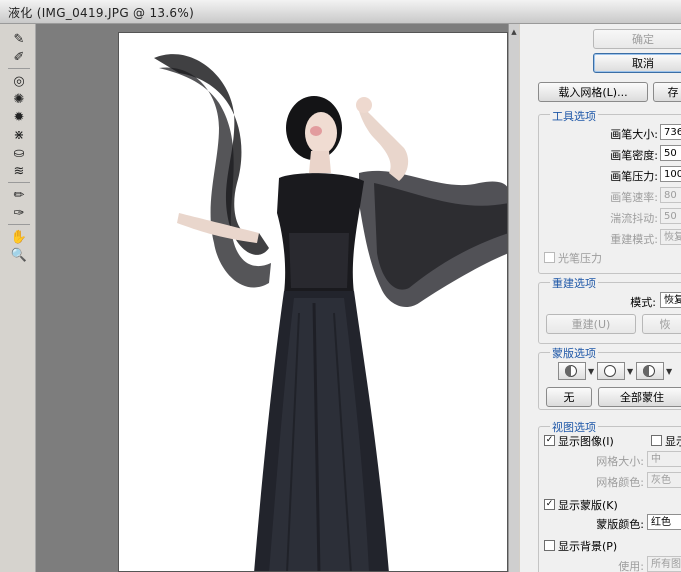 This screenshot has height=572, width=681. What do you see at coordinates (591, 324) in the screenshot?
I see `reconstruct-button: 重建(U)` at bounding box center [591, 324].